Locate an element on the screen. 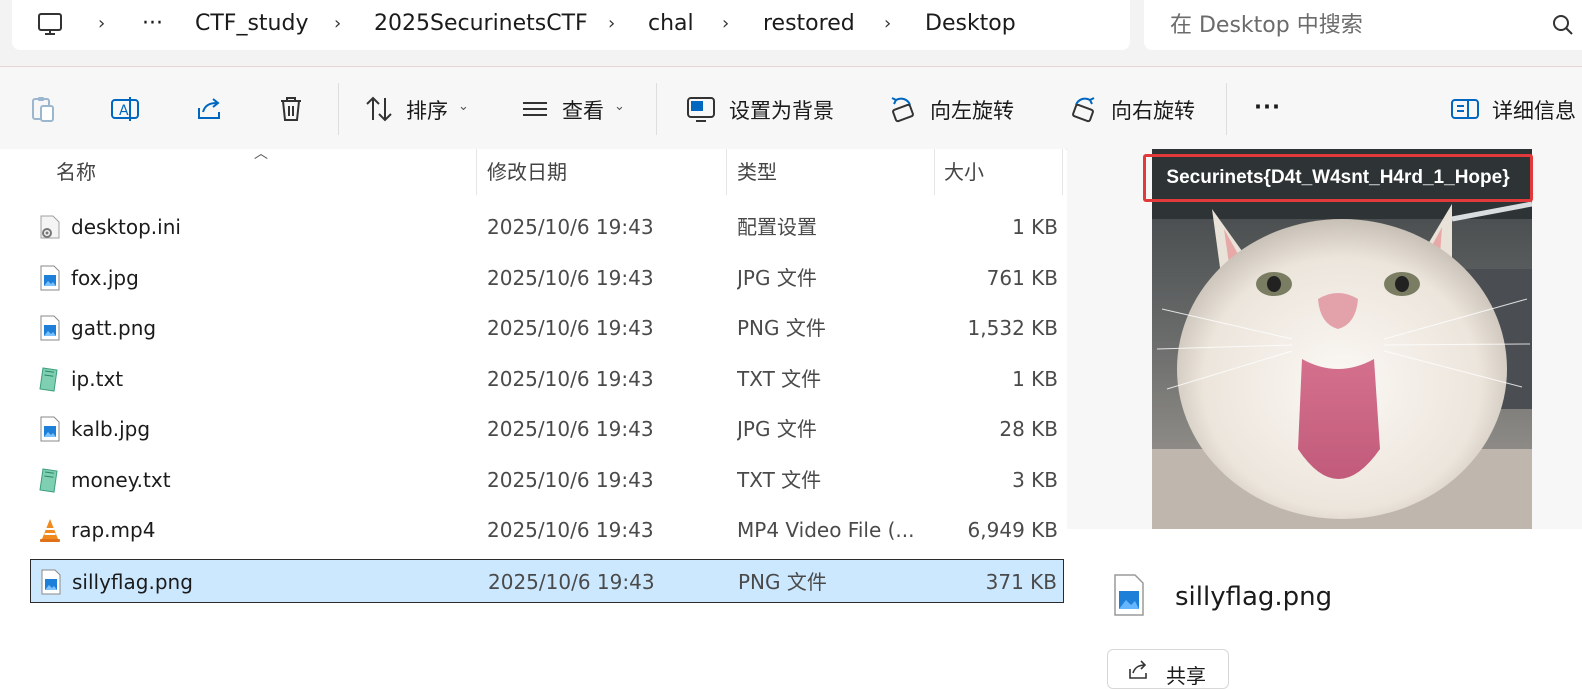 This screenshot has height=689, width=1582. rotate-right-label: 向右旋转 is located at coordinates (1153, 111).